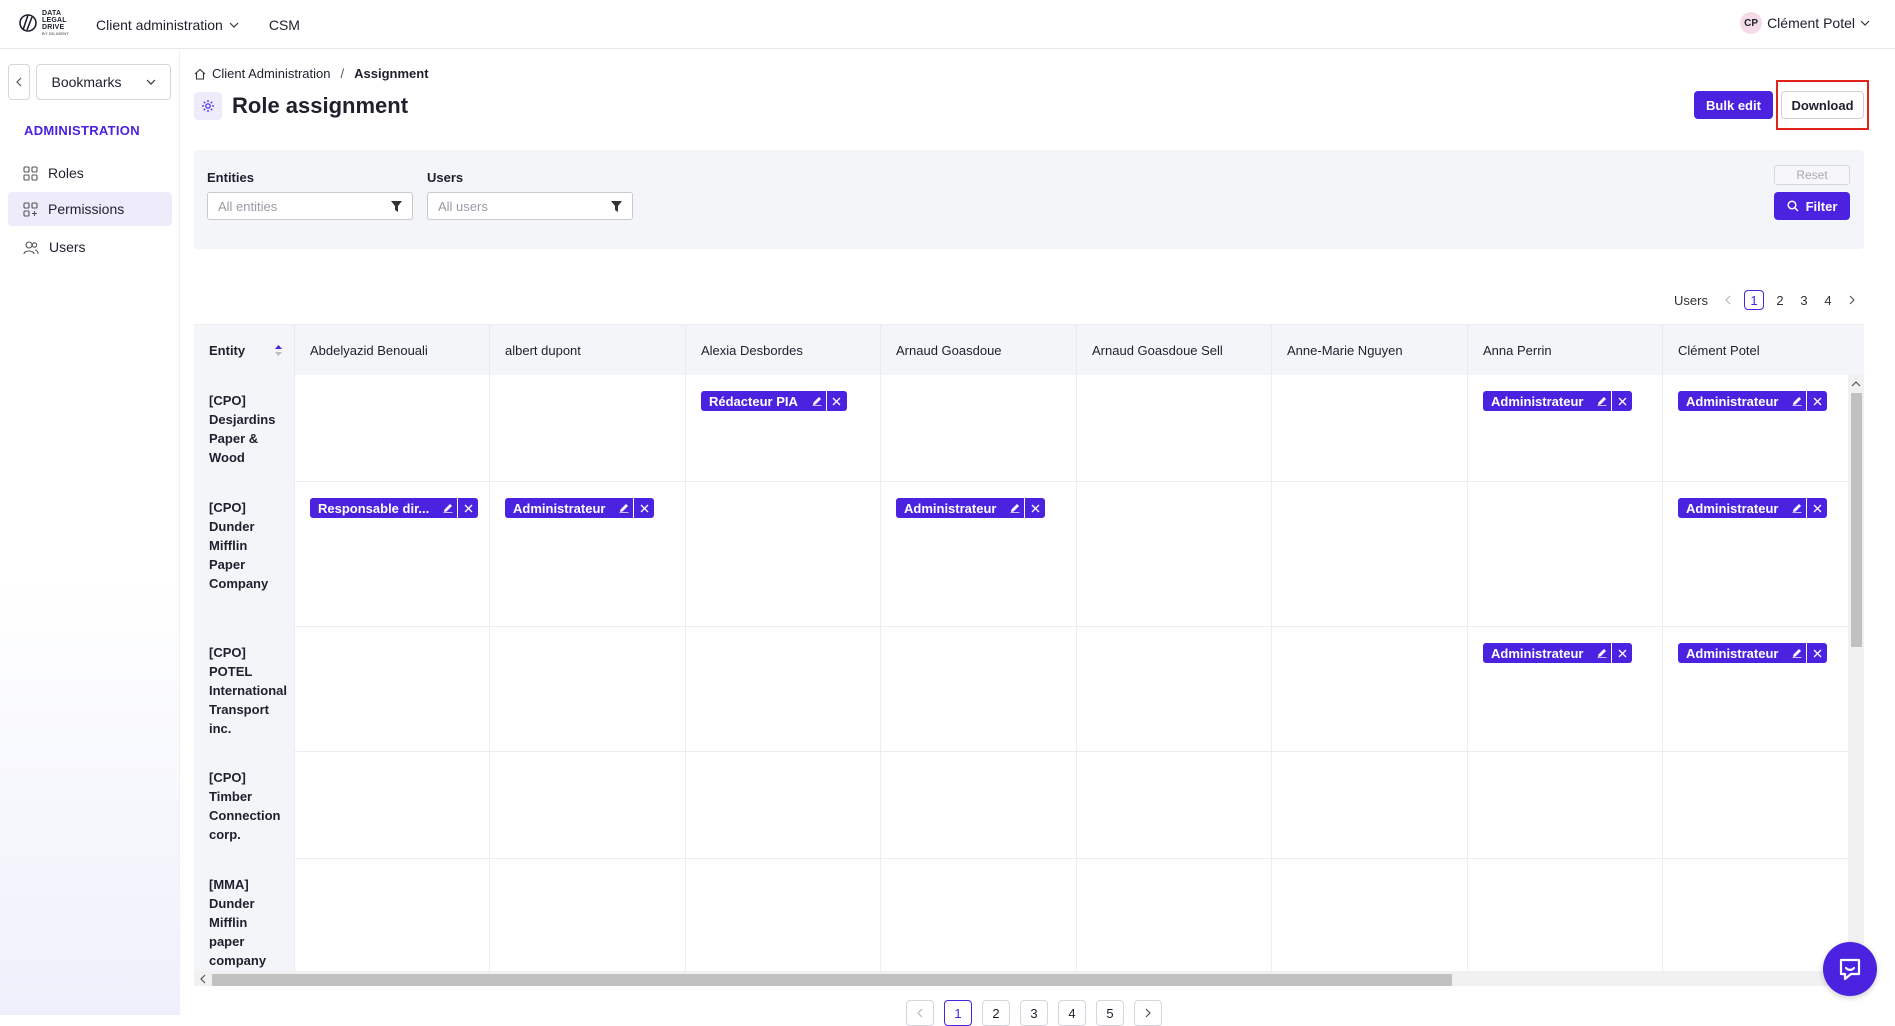 Image resolution: width=1895 pixels, height=1026 pixels. Describe the element at coordinates (1370, 350) in the screenshot. I see `column-header-user: Anne-Marie Nguyen` at that location.